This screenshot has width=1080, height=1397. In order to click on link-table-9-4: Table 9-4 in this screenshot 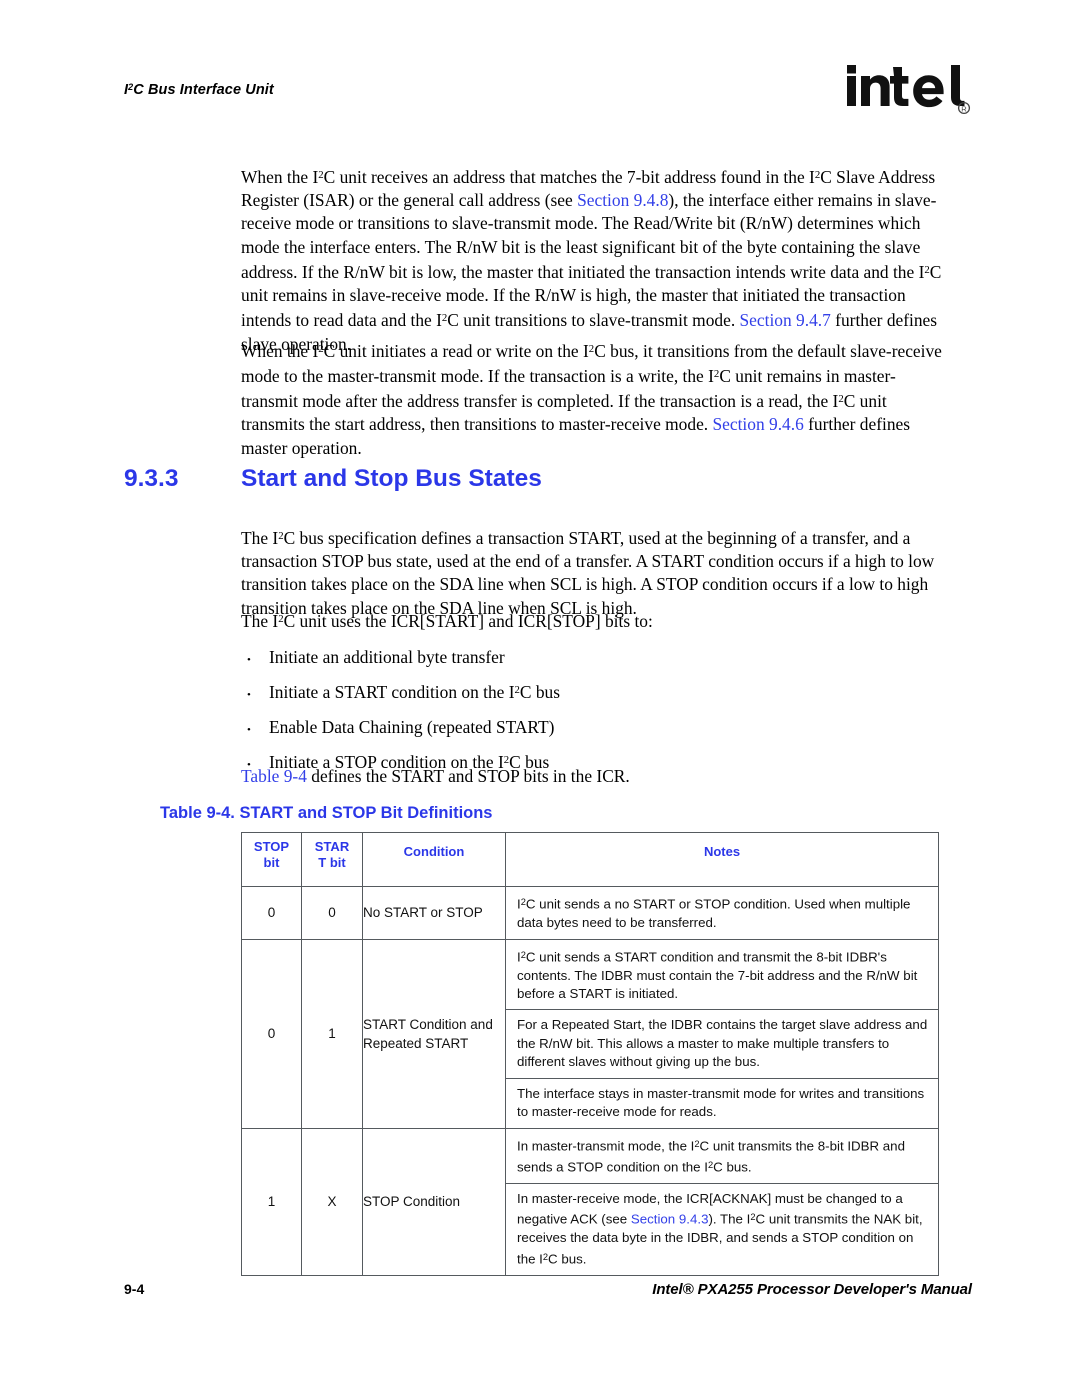, I will do `click(274, 776)`.